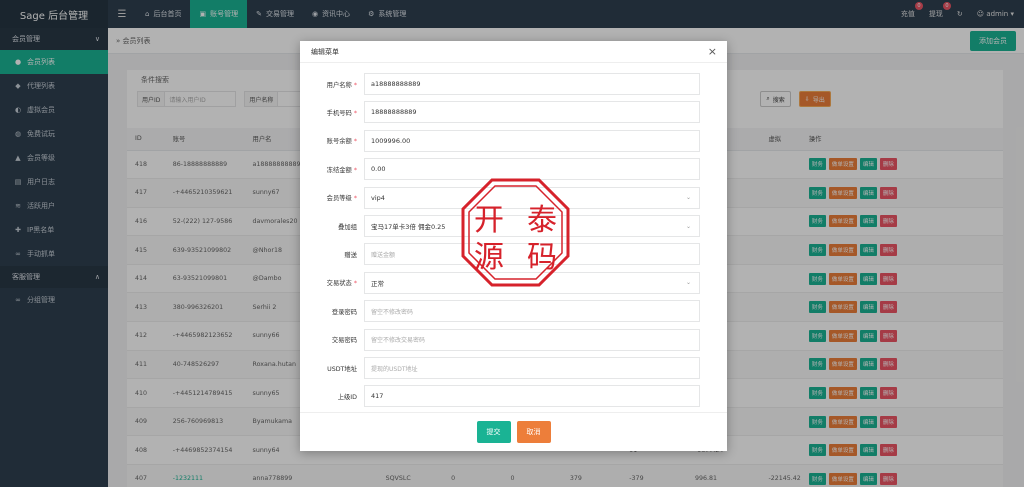 This screenshot has width=1024, height=487. I want to click on form-row: 登录密码 留空不修改密码, so click(513, 311).